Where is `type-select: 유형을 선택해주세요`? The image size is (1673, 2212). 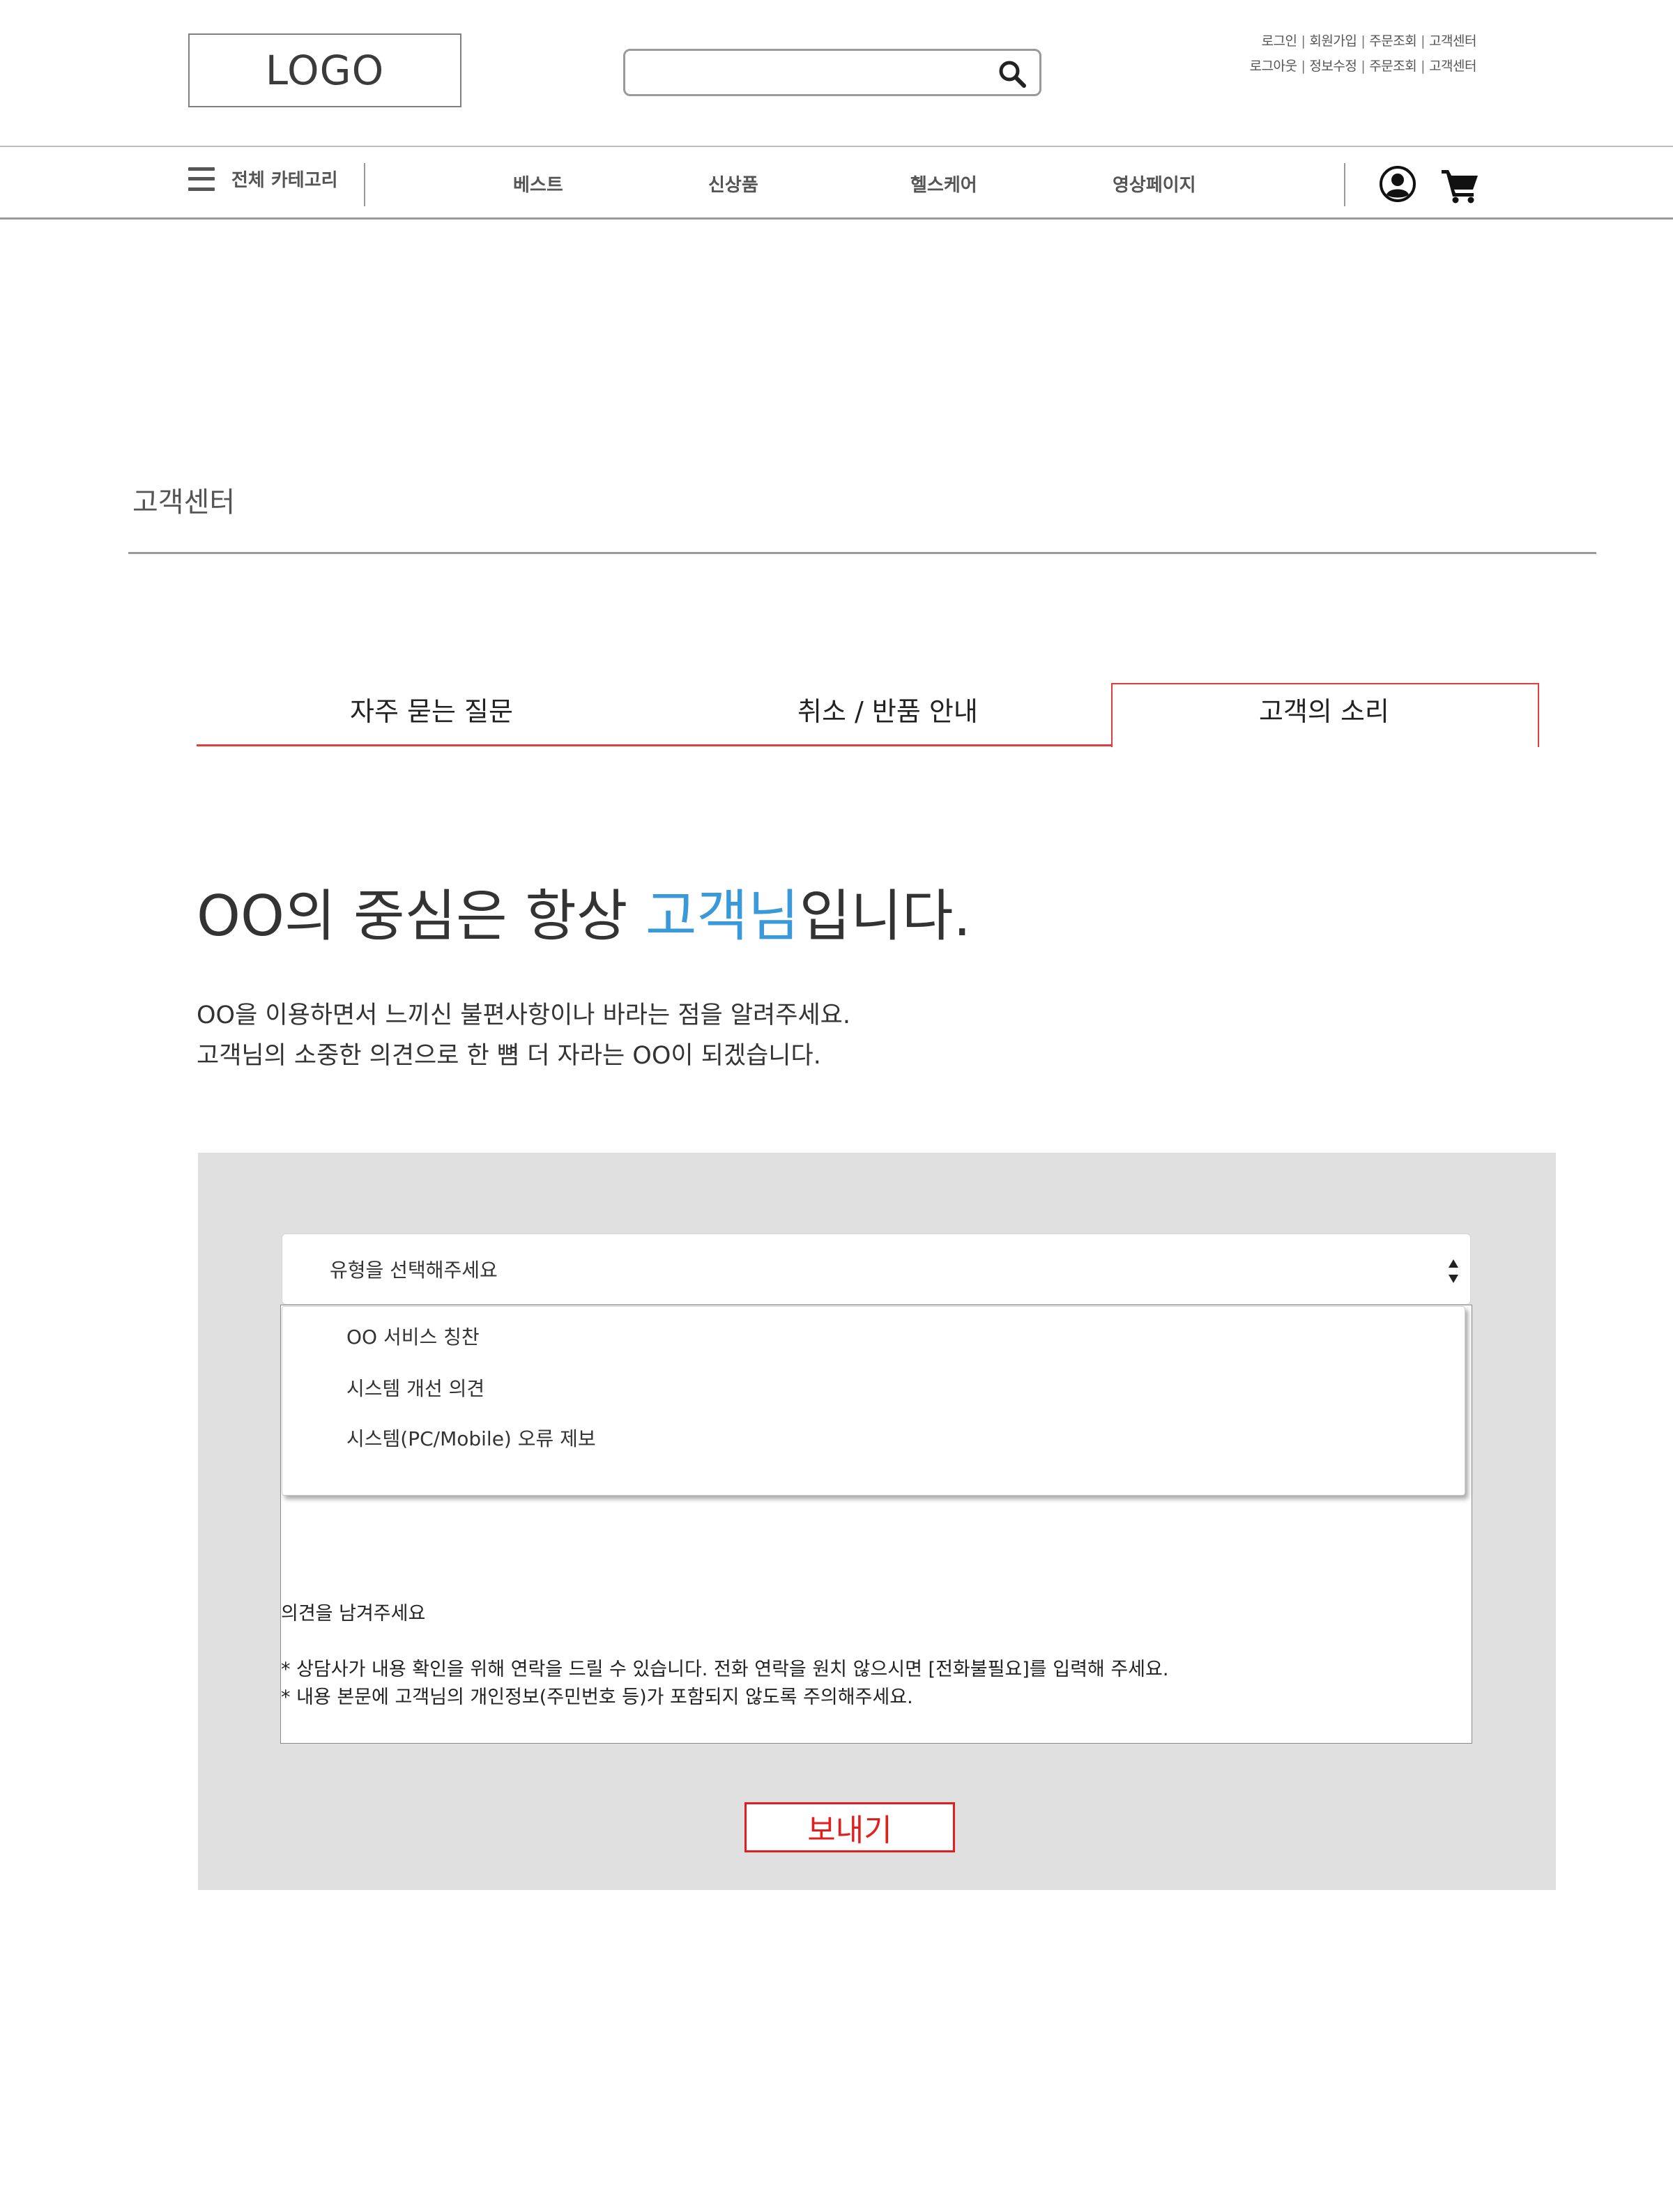 type-select: 유형을 선택해주세요 is located at coordinates (876, 1269).